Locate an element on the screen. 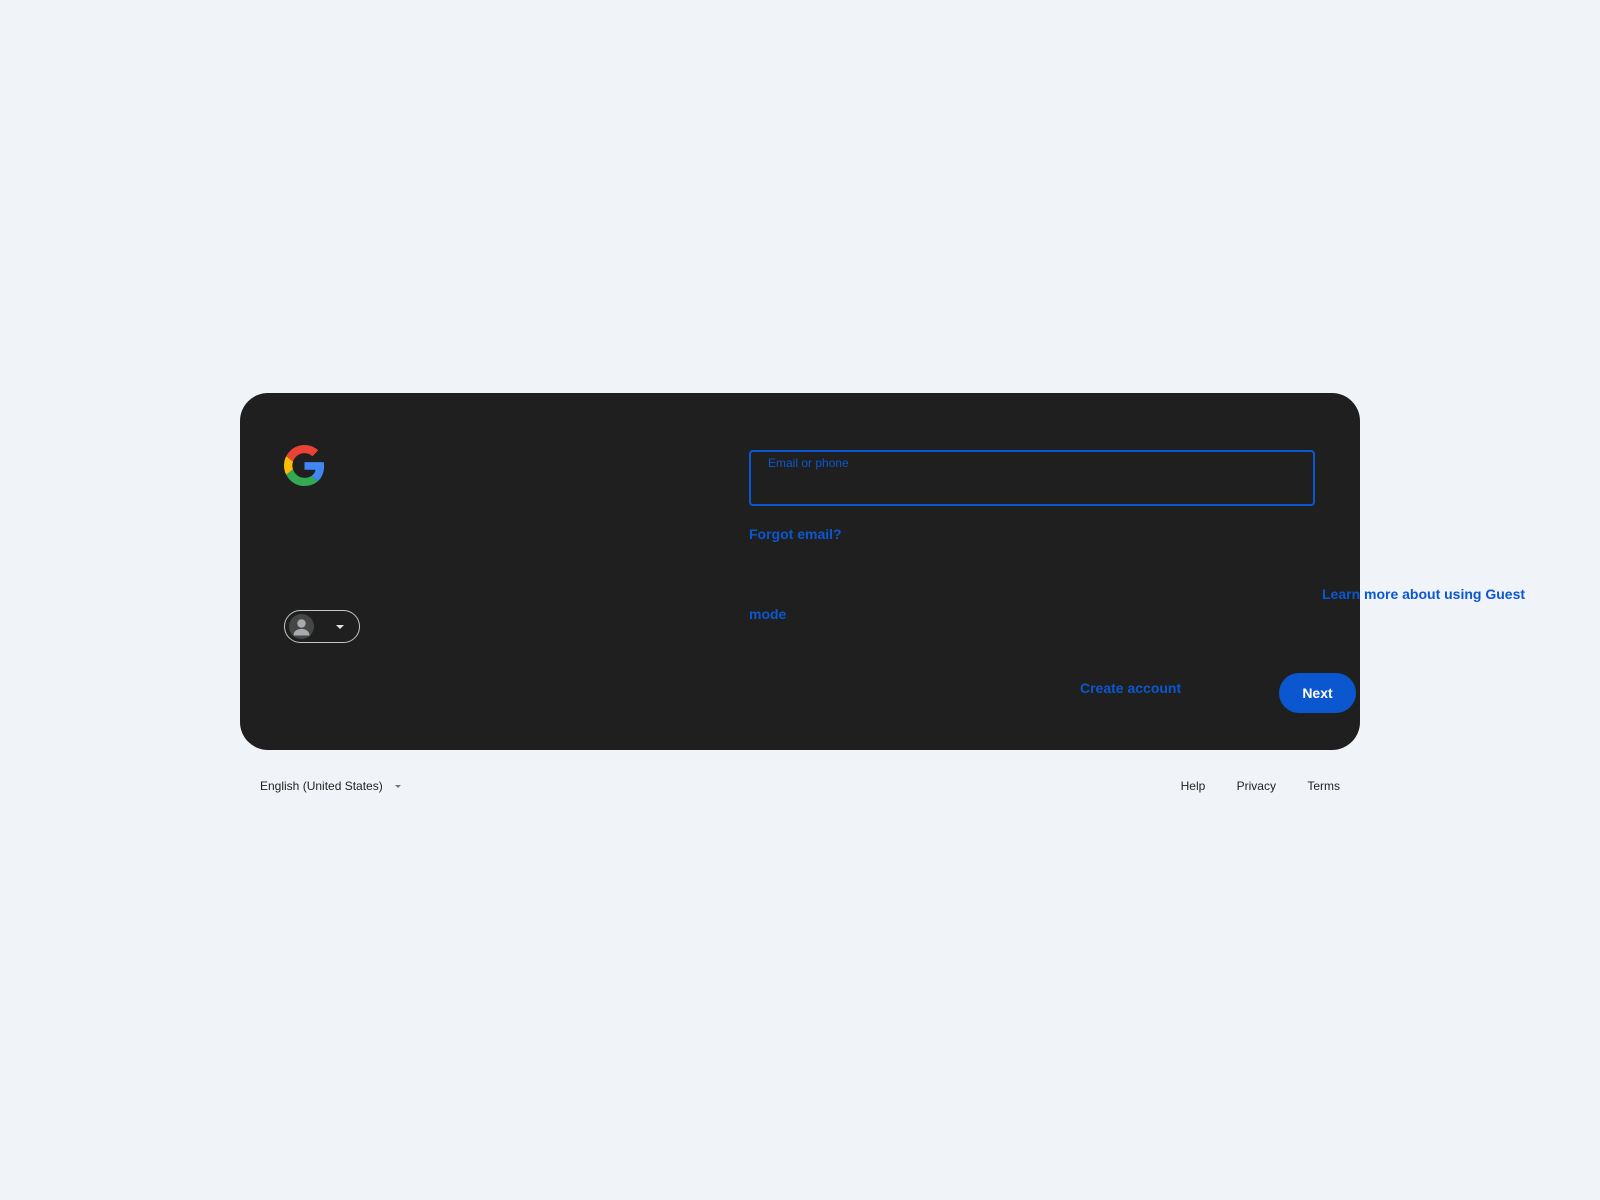  language-label: English (United States) is located at coordinates (321, 786).